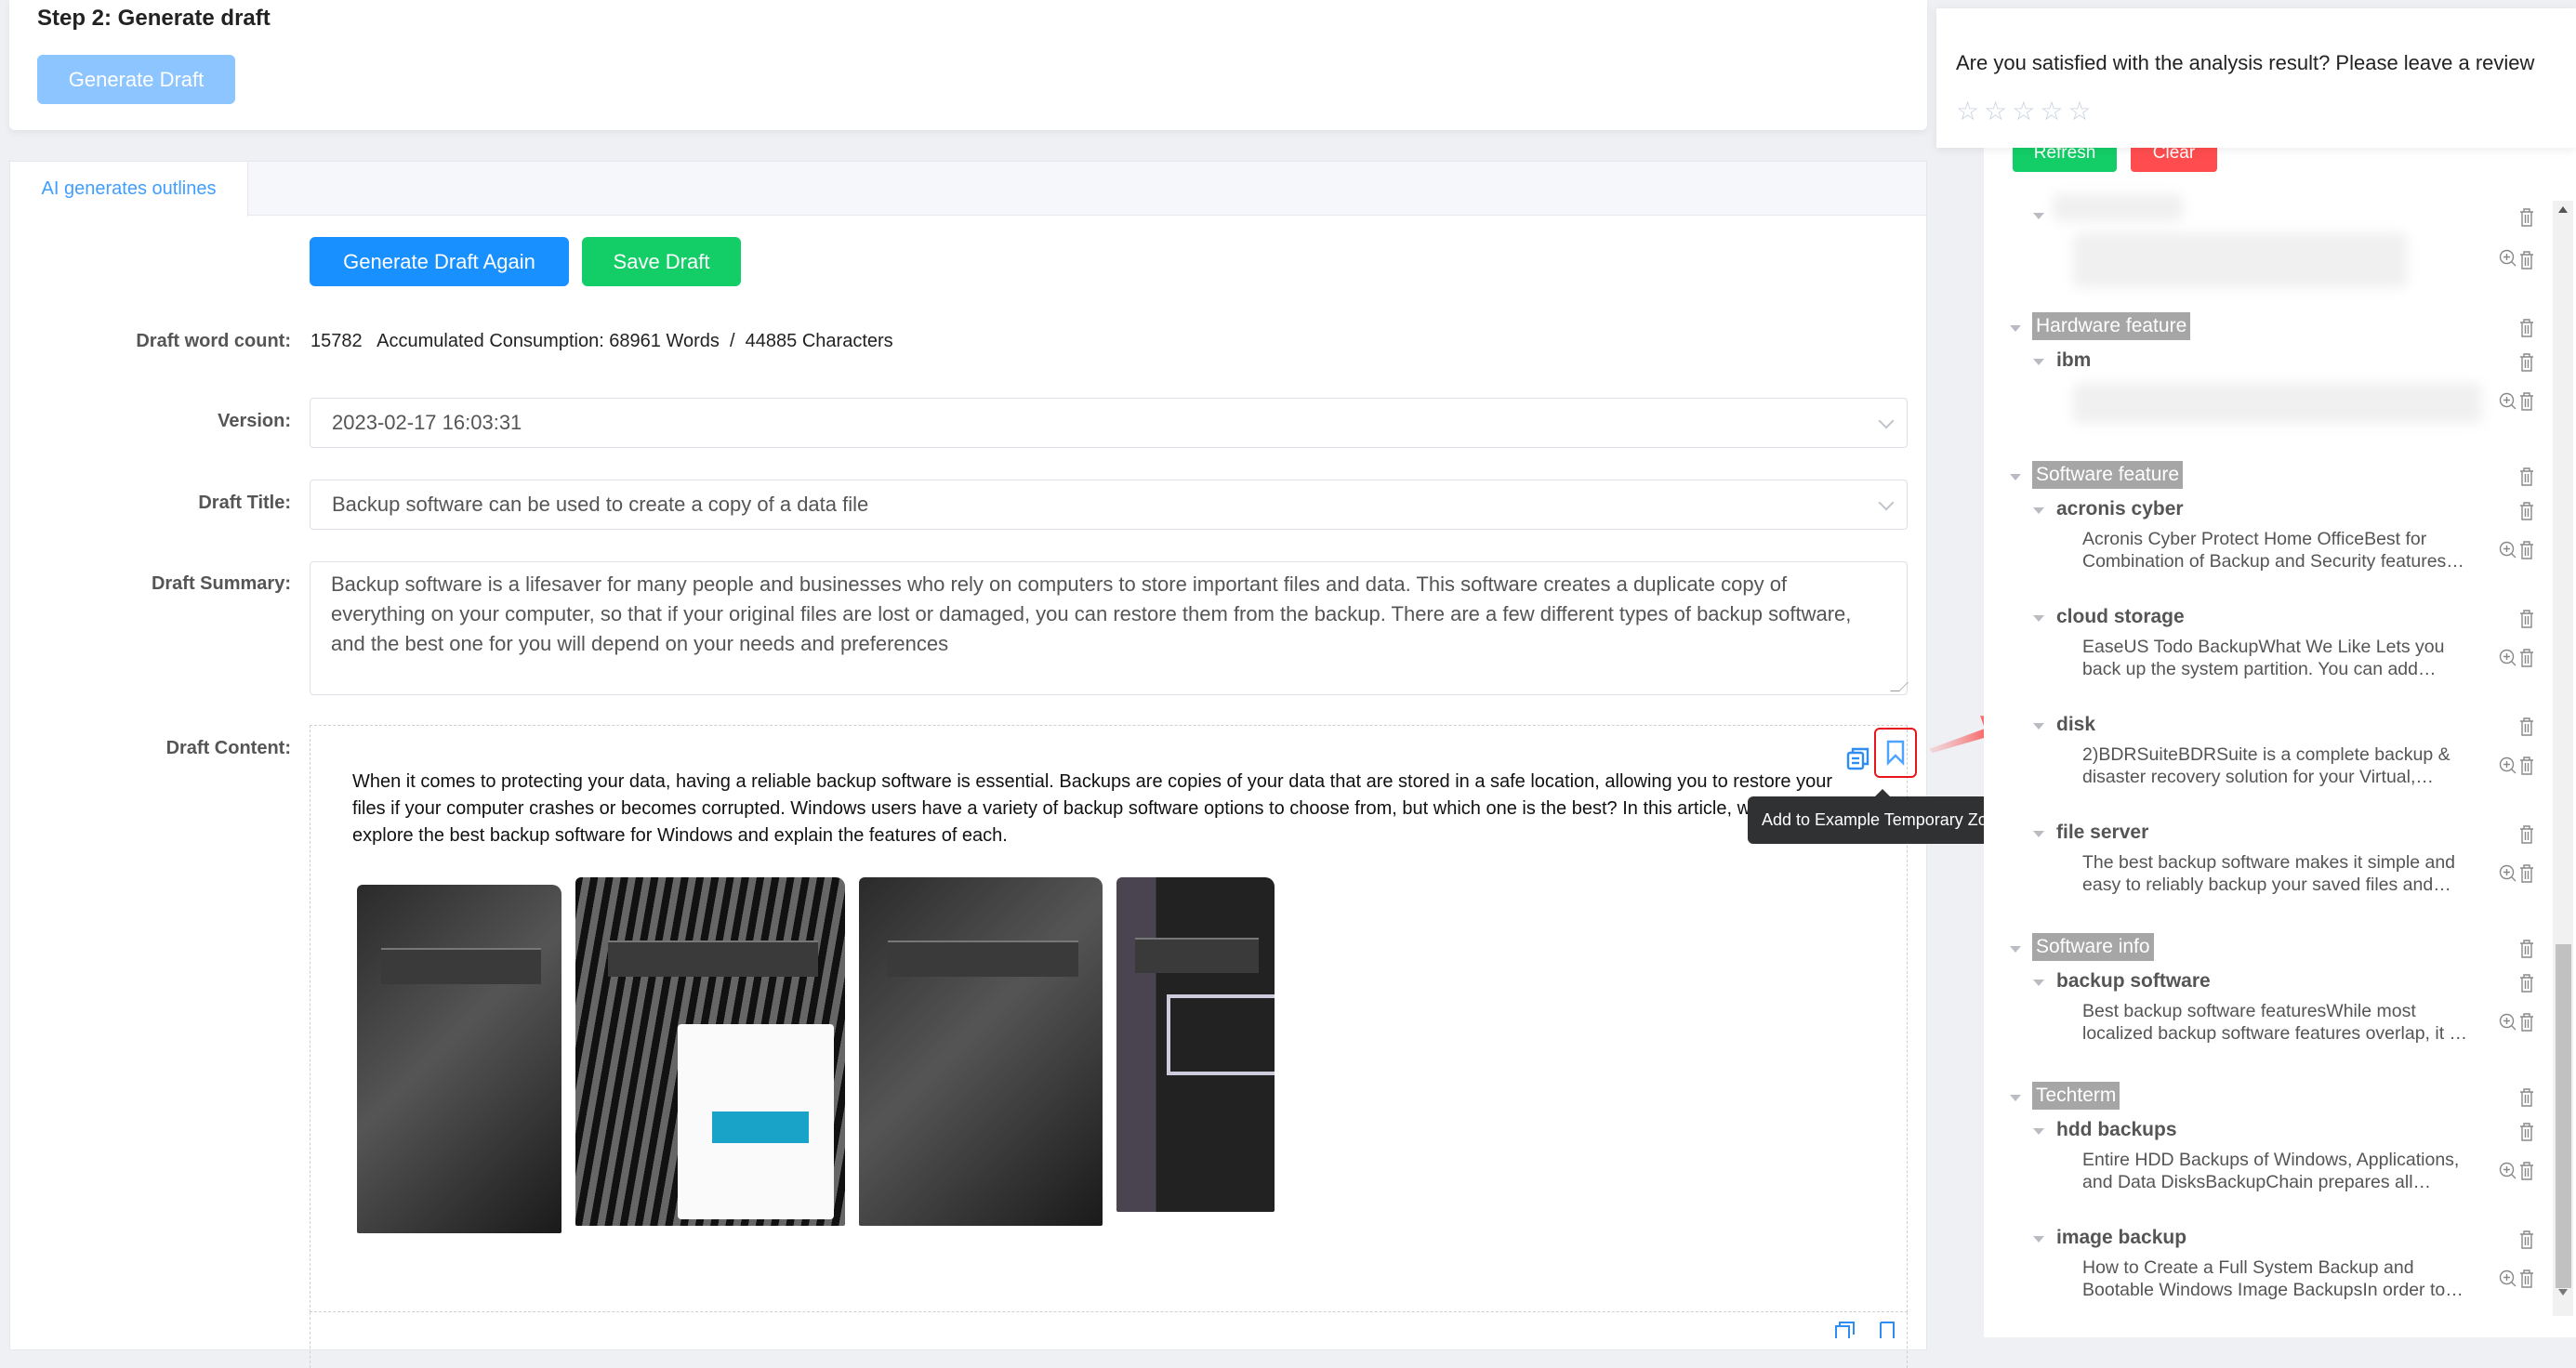 This screenshot has width=2576, height=1368. What do you see at coordinates (1899, 686) in the screenshot?
I see `resize-handle` at bounding box center [1899, 686].